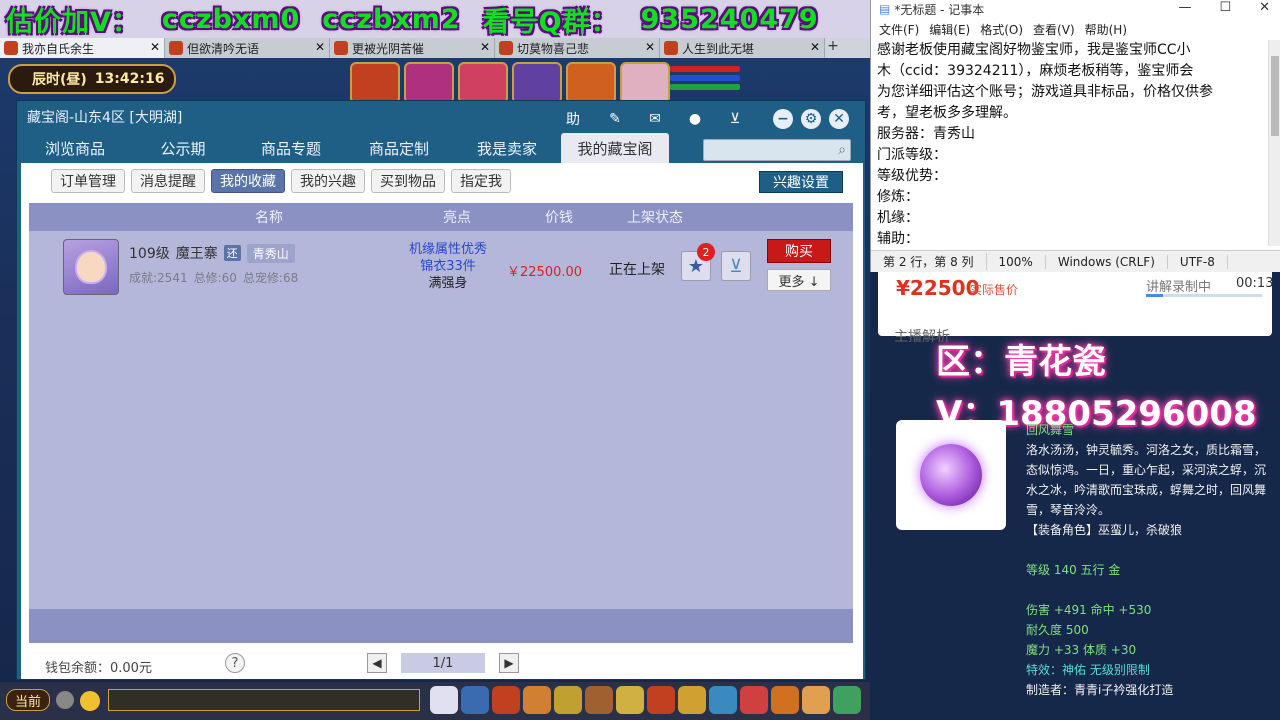  Describe the element at coordinates (65, 700) in the screenshot. I see `voice-icon` at that location.